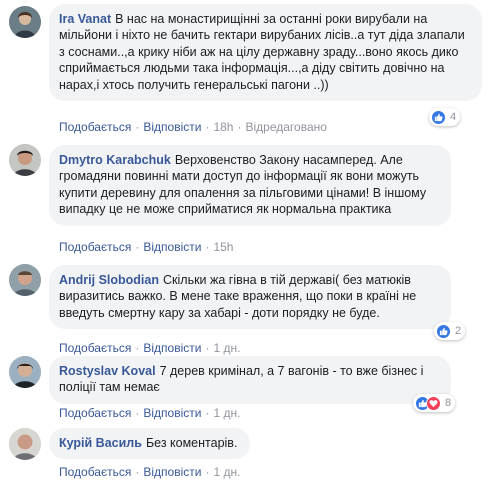  What do you see at coordinates (115, 160) in the screenshot?
I see `comment-author: Dmytro Karabchuk` at bounding box center [115, 160].